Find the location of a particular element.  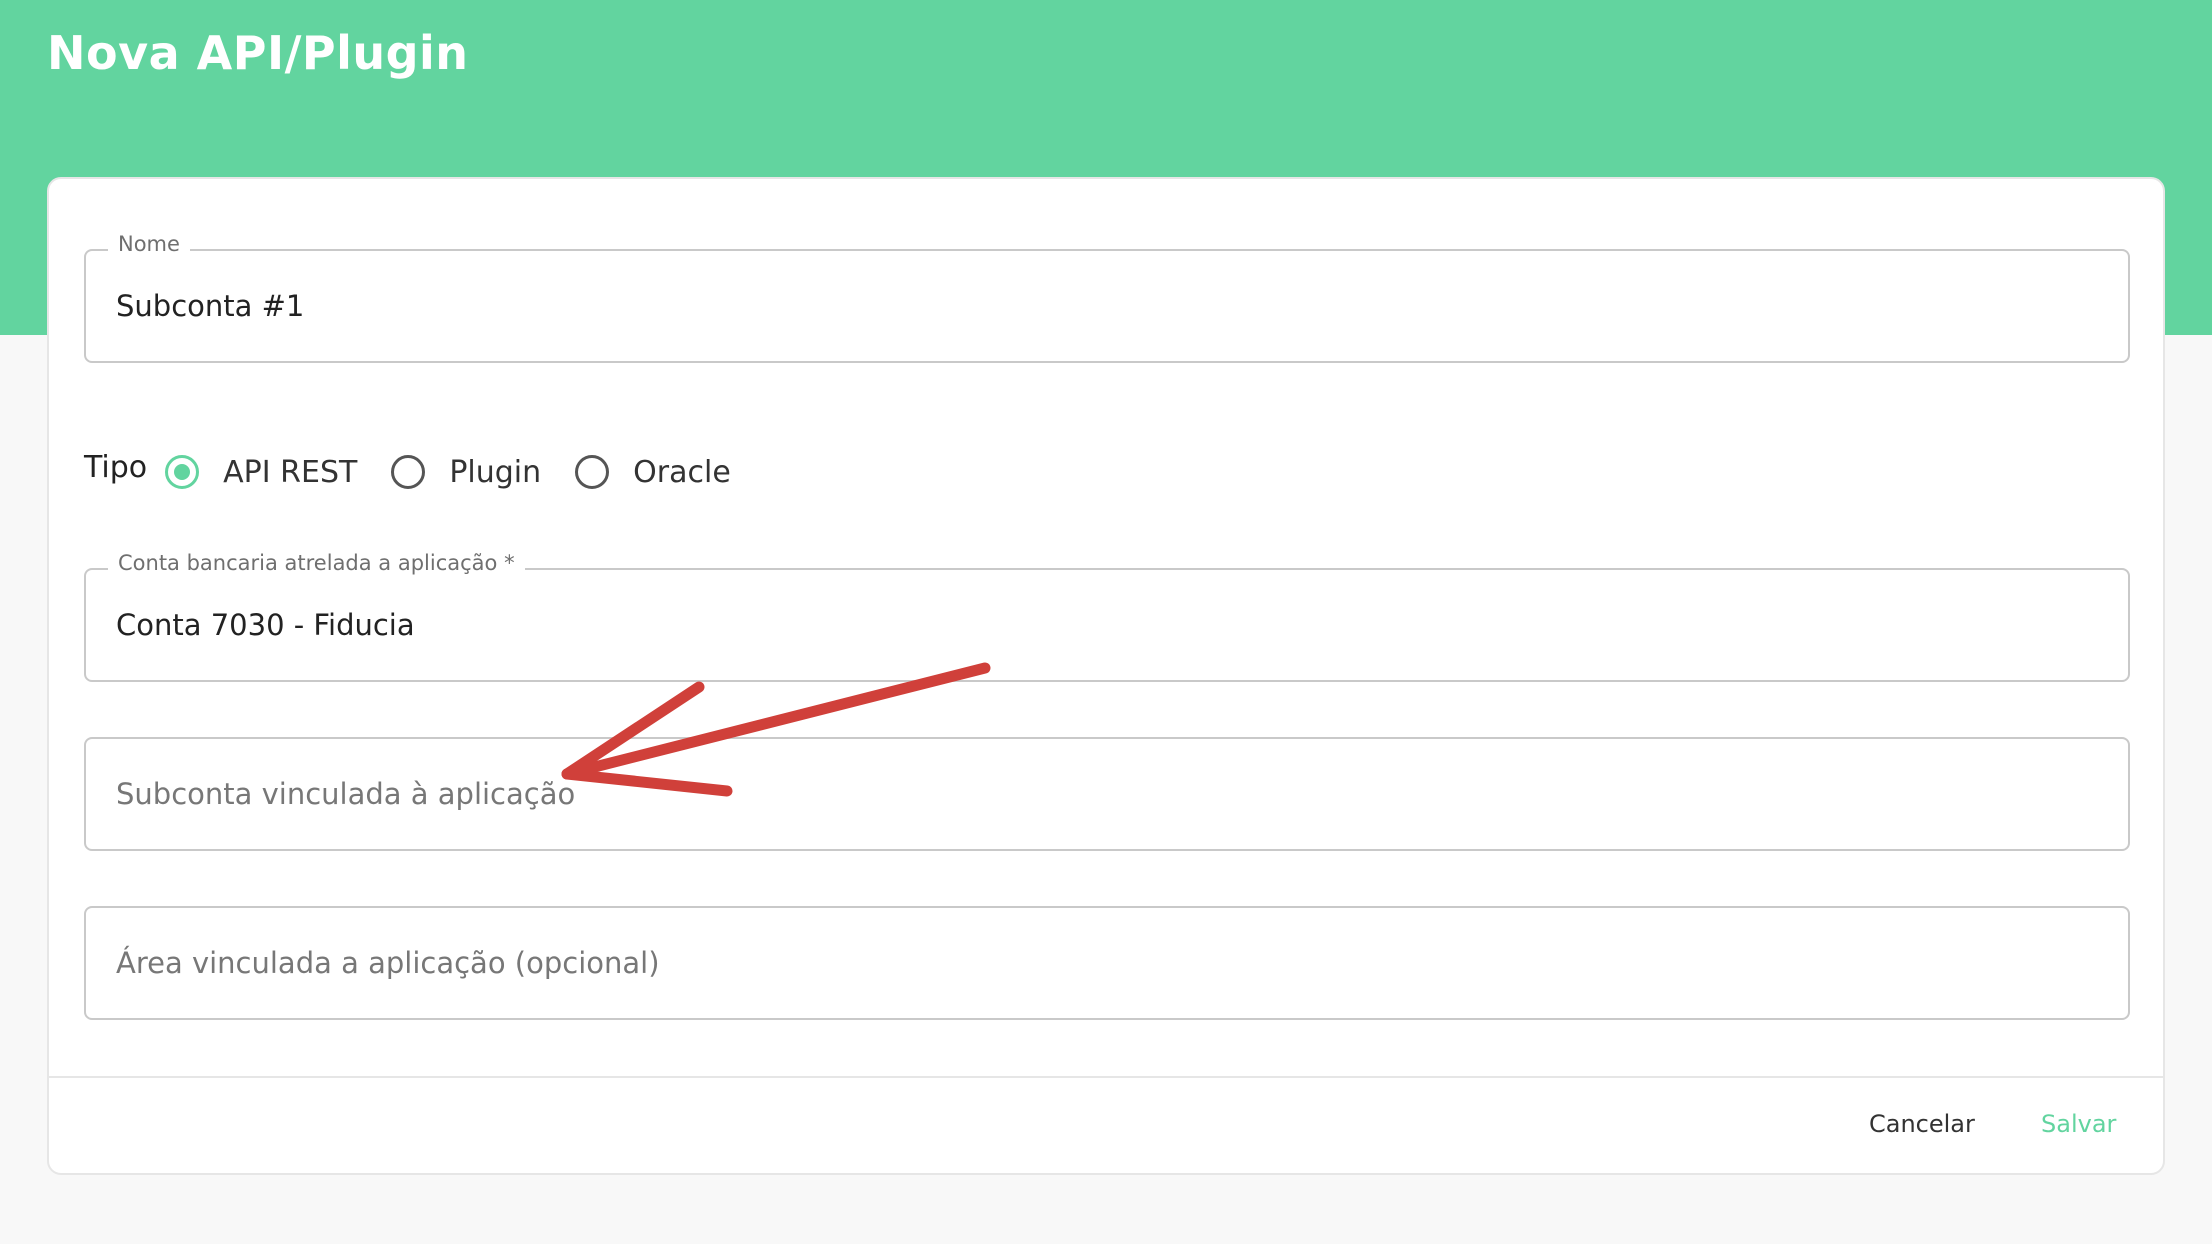

area-field: Área vinculada a aplicação (opcional) is located at coordinates (1107, 963).